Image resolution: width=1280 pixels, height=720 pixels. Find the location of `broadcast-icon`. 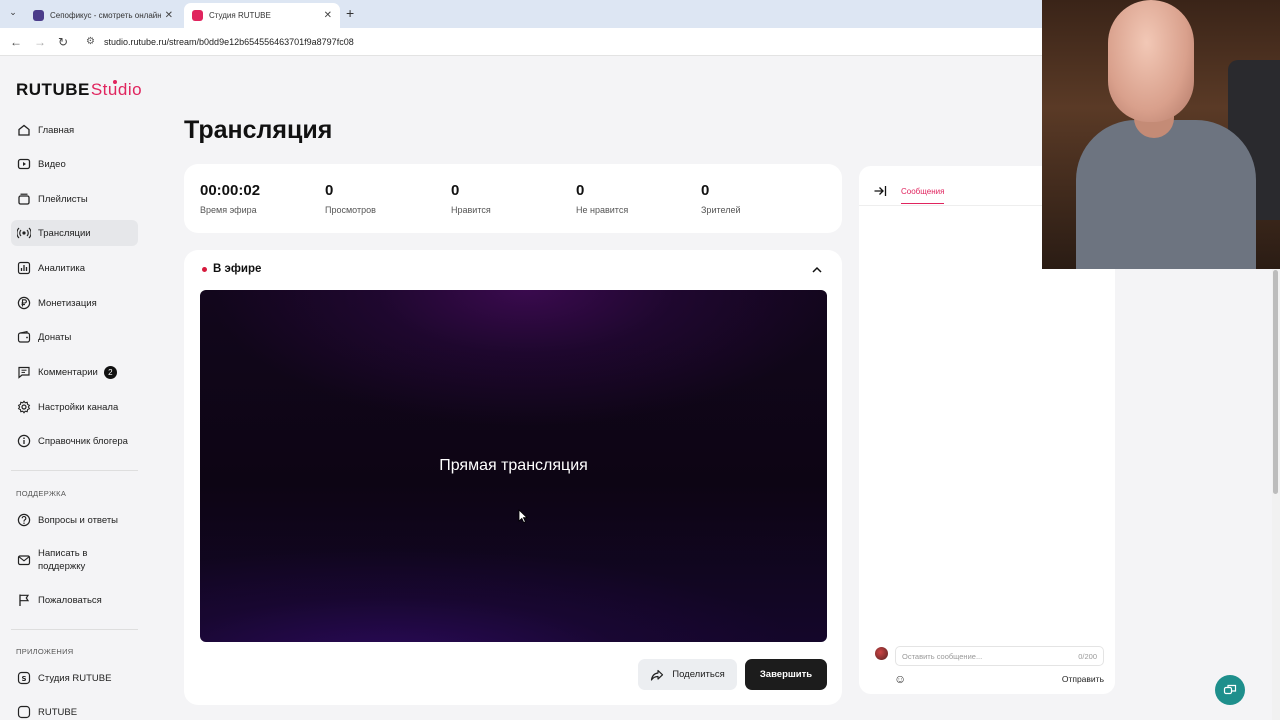

broadcast-icon is located at coordinates (24, 233).